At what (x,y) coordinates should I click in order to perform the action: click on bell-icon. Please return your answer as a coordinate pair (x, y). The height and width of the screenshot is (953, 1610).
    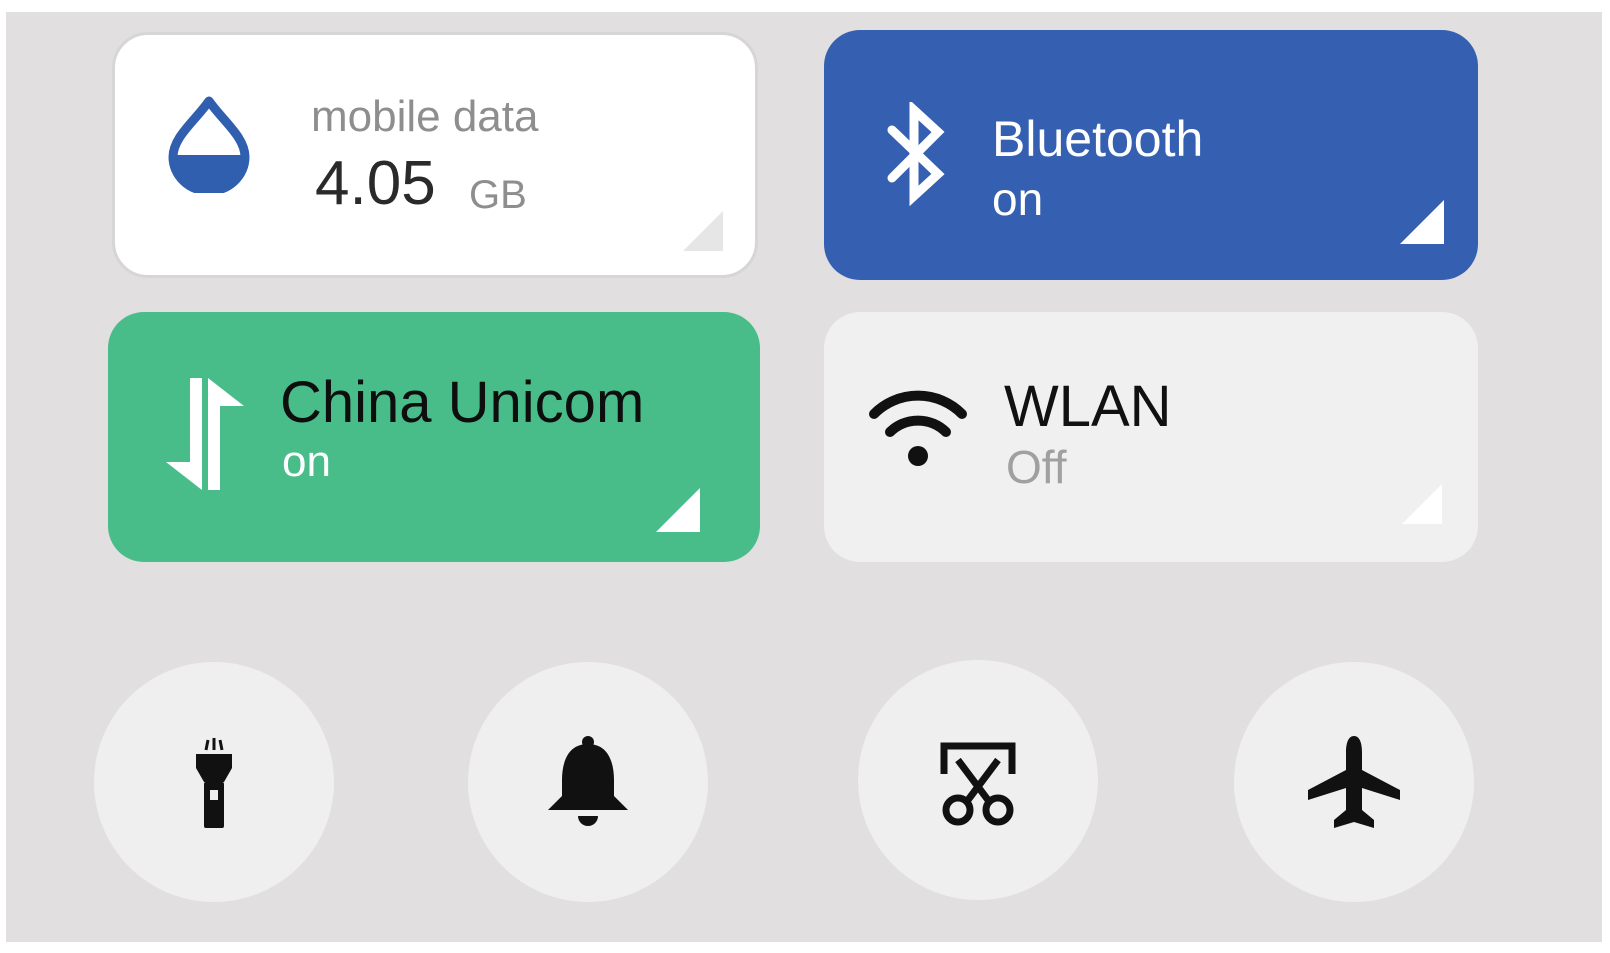
    Looking at the image, I should click on (588, 782).